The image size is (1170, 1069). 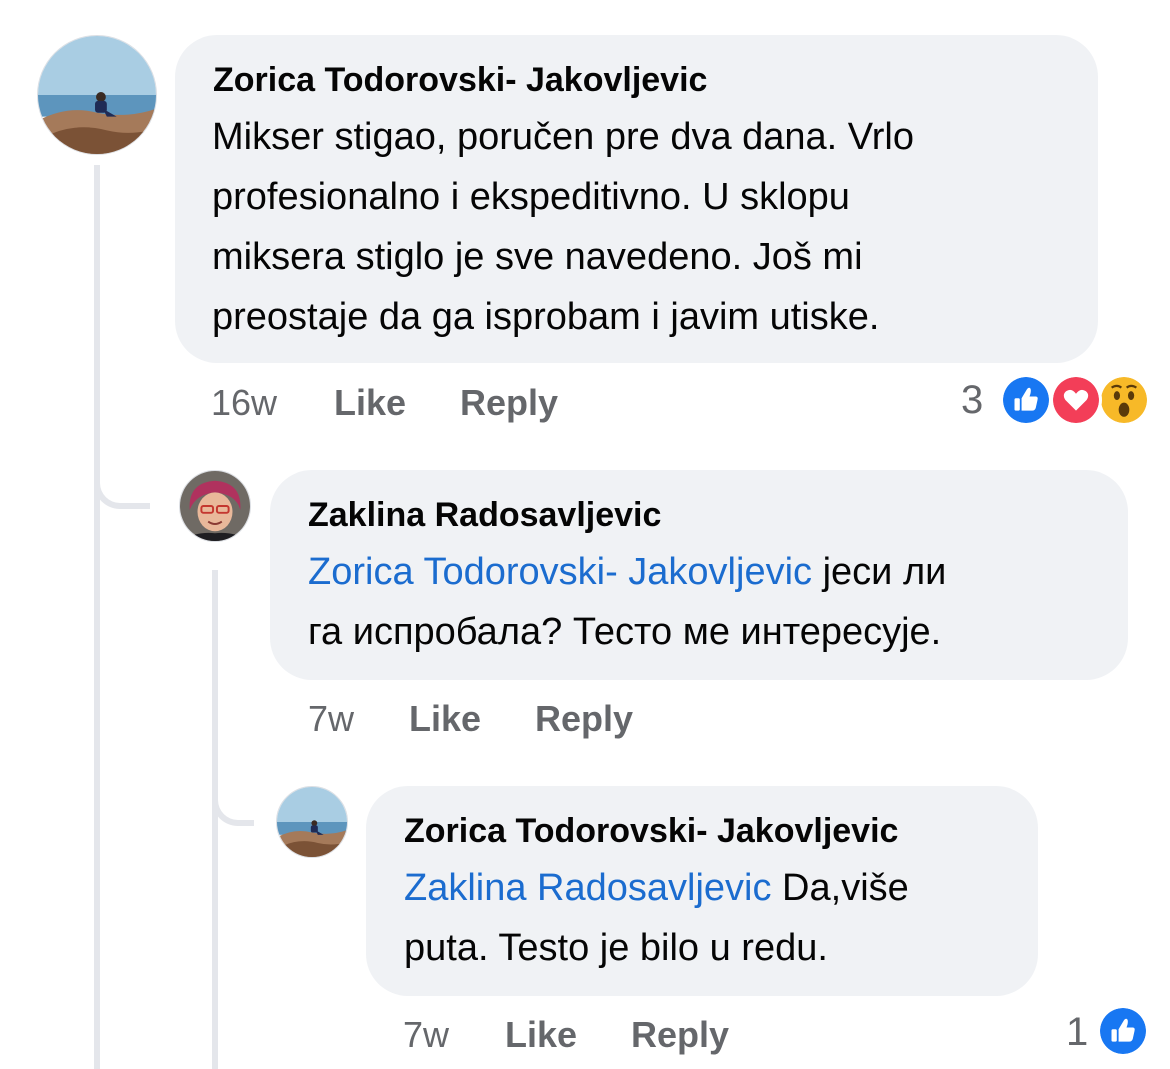 I want to click on comment-line: miksera stiglo je sve navedeno. Još mi, so click(x=537, y=257).